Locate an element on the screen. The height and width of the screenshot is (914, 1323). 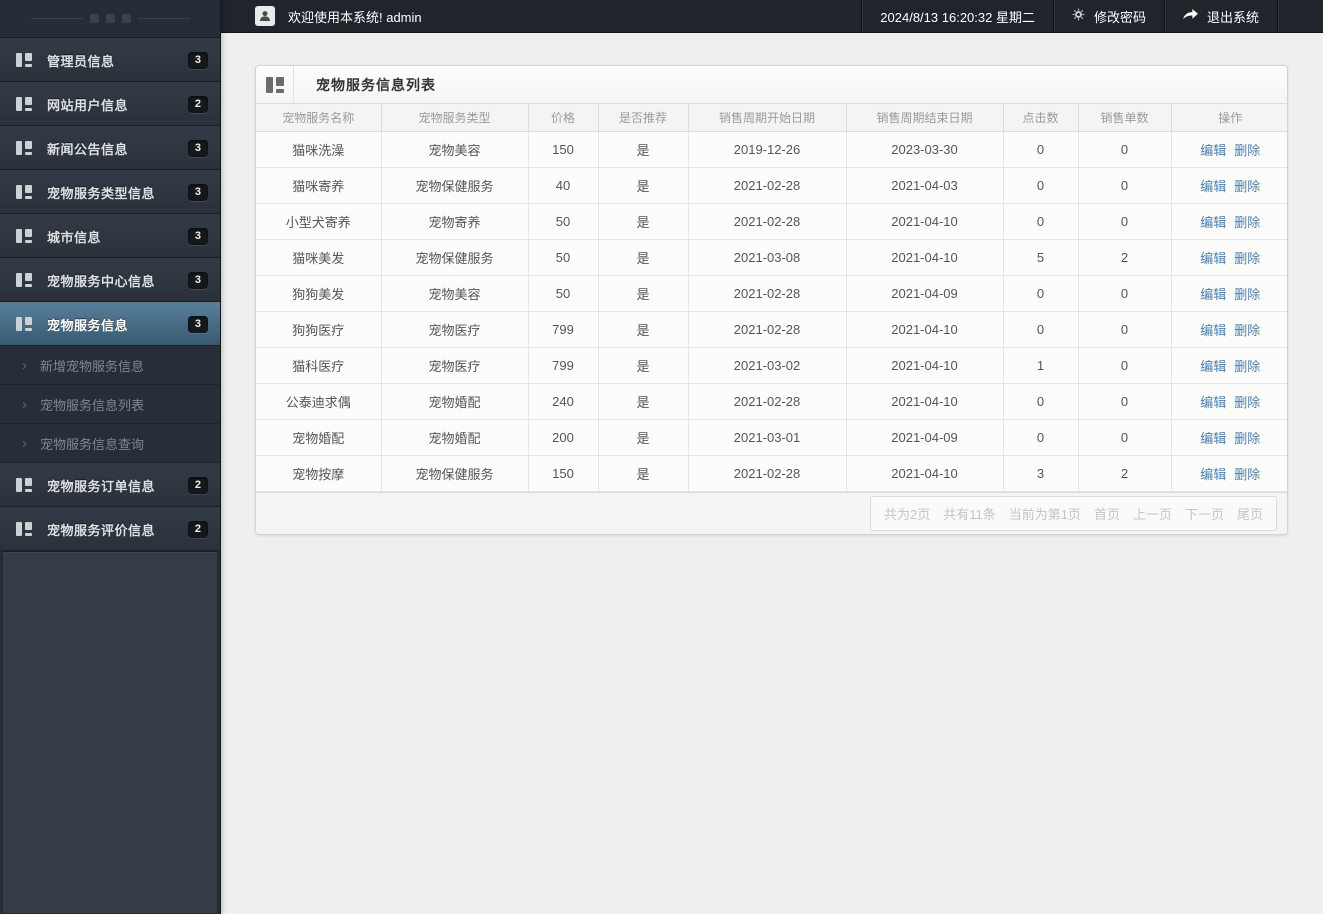
welcome-area: 欢迎使用本系统! admin is located at coordinates (541, 16).